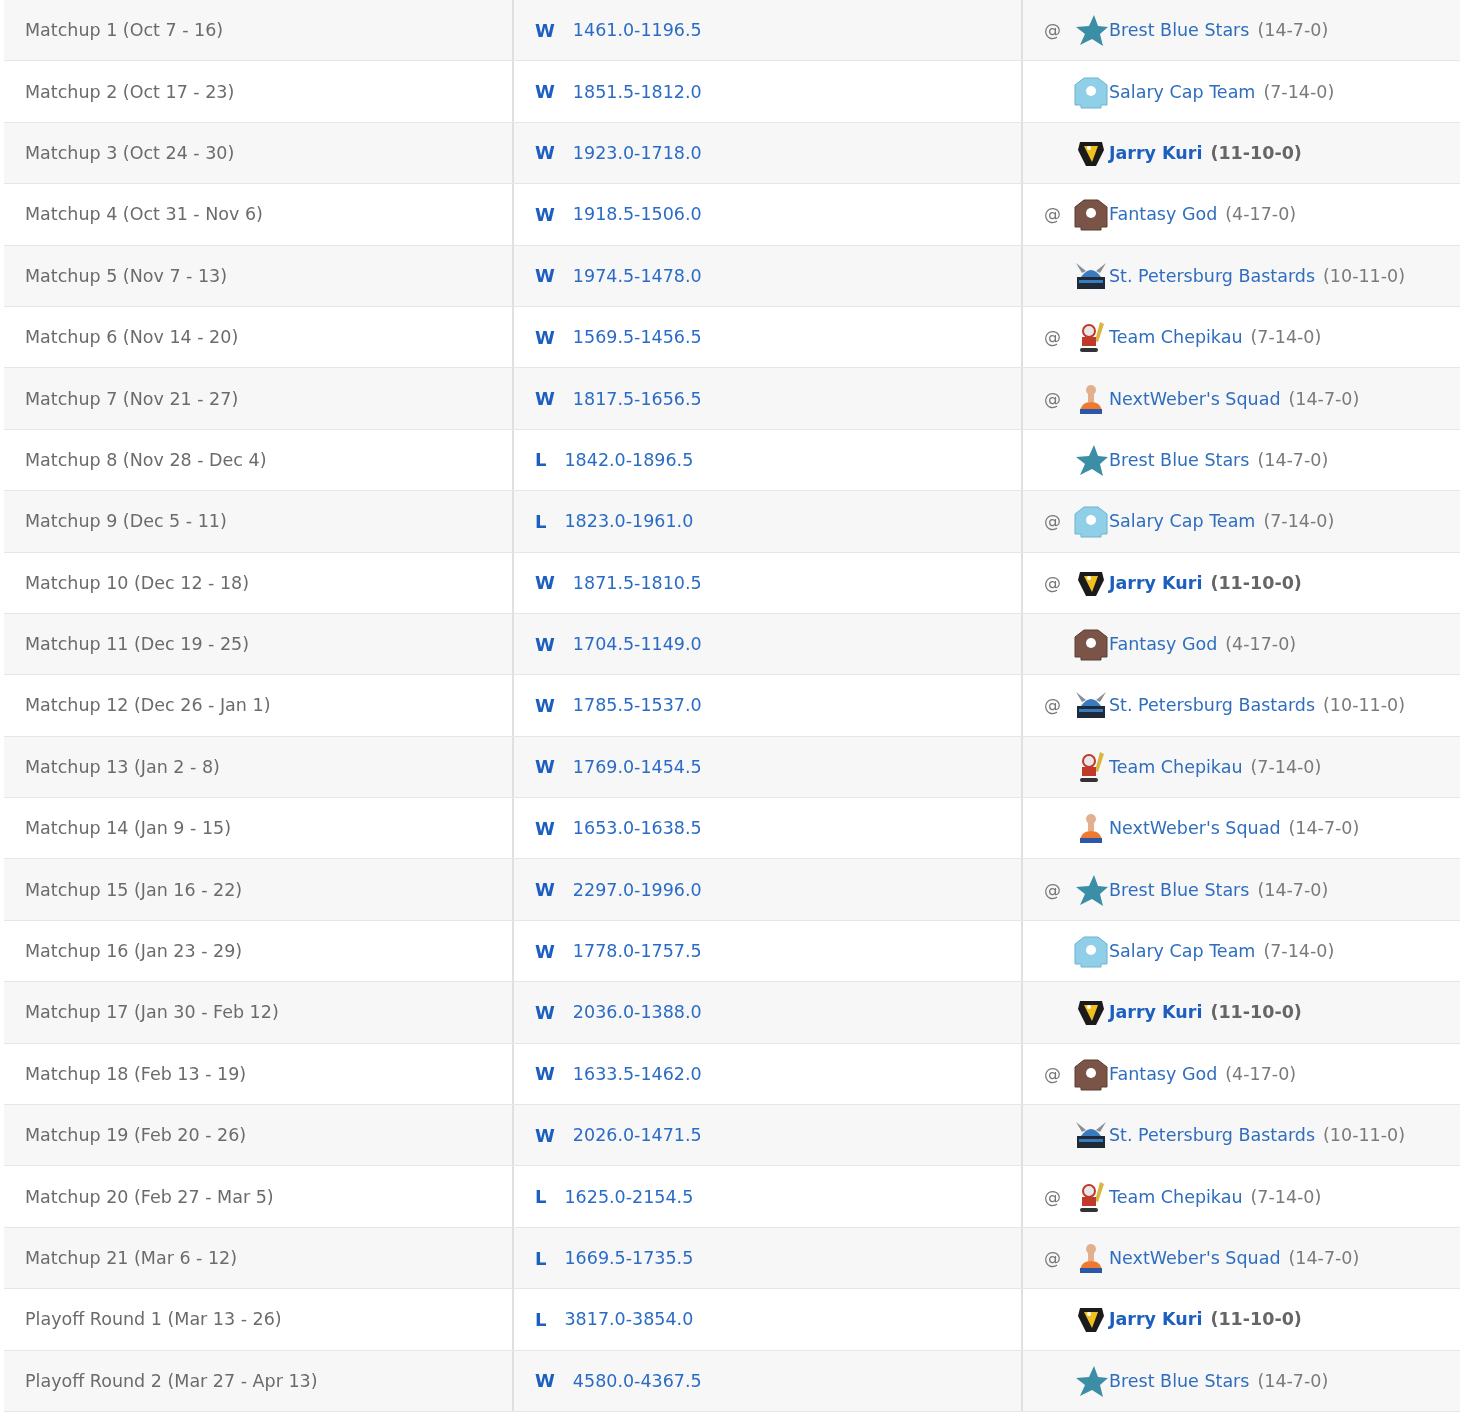 The height and width of the screenshot is (1413, 1460). Describe the element at coordinates (152, 1012) in the screenshot. I see `matchup-label: Matchup 17 (Jan 30 - Feb 12)` at that location.